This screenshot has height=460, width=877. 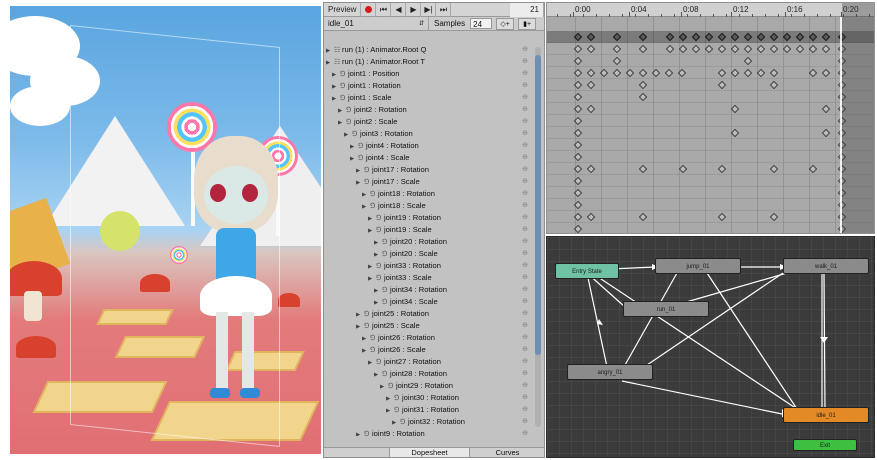 I want to click on play-button: ▶, so click(x=414, y=10).